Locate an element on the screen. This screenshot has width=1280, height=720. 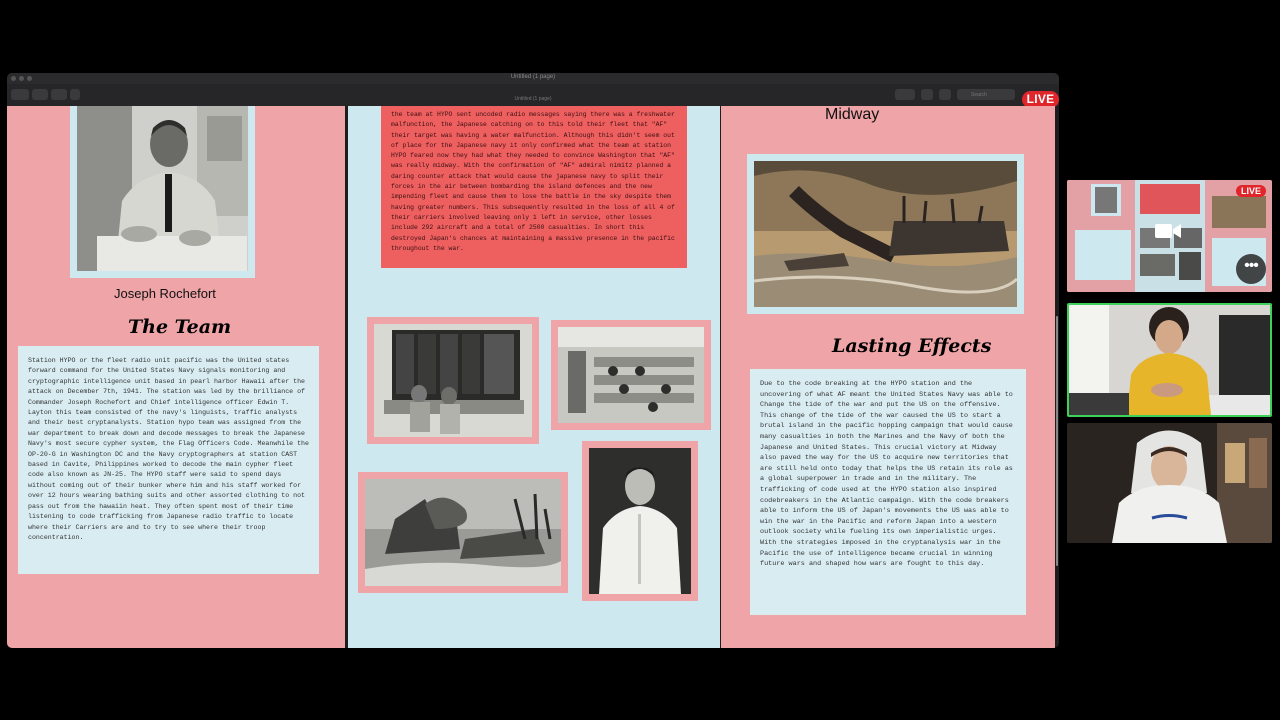
participant-yellow-hoodie-video is located at coordinates (1169, 360).